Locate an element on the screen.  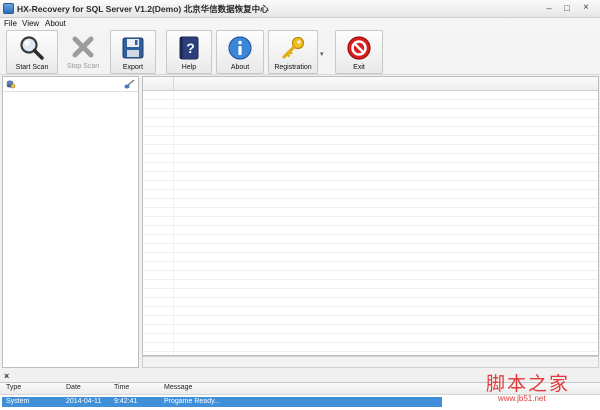
horizontal-scrollbar is located at coordinates (370, 362).